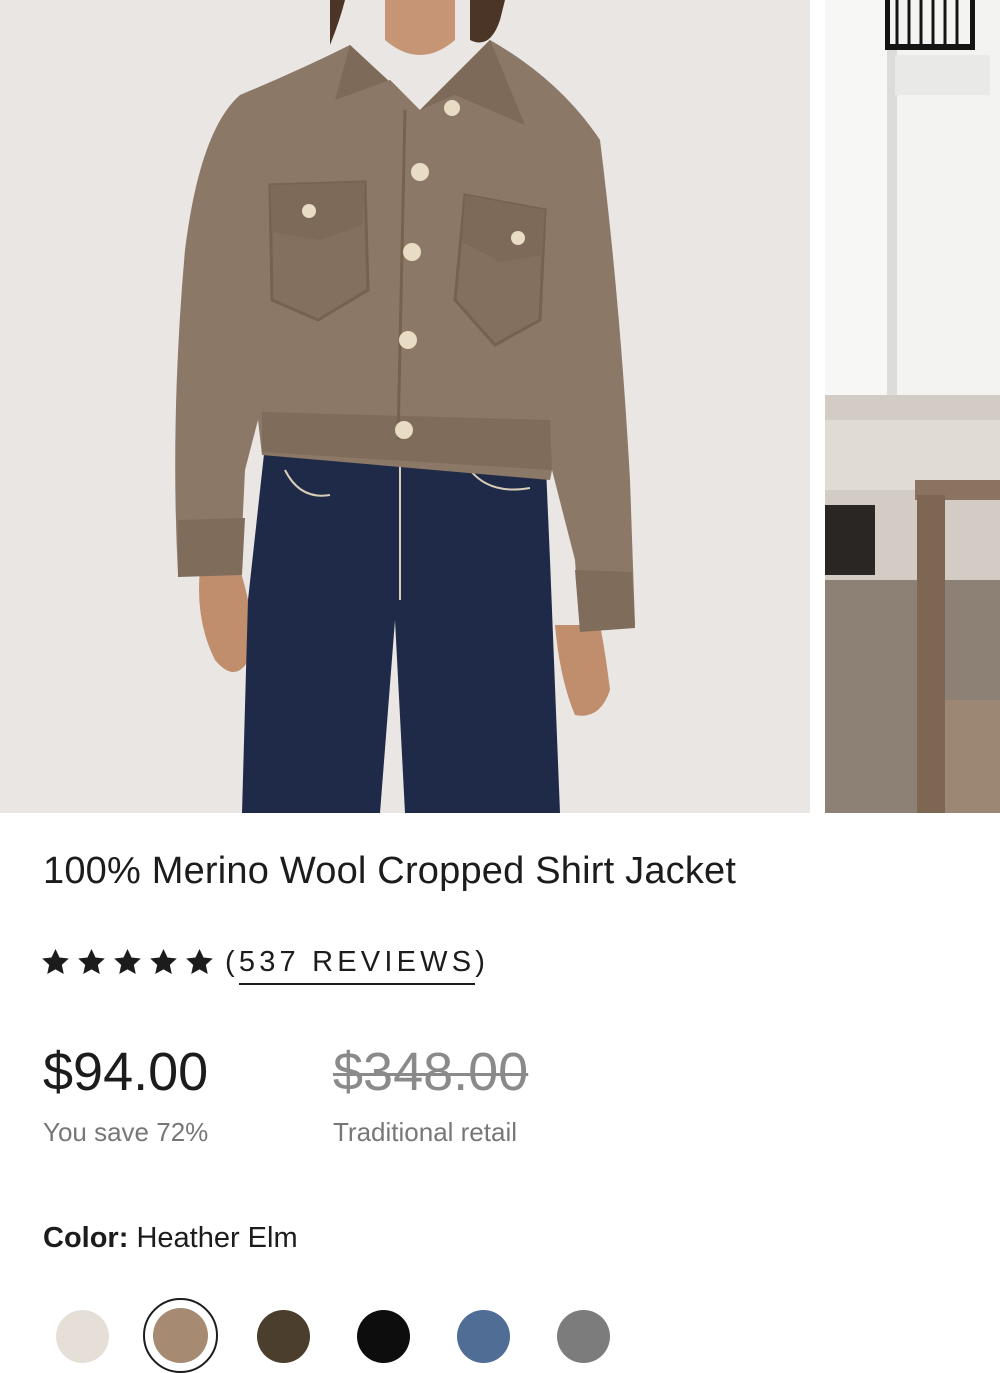  I want to click on reviews-paren-close: ), so click(482, 961).